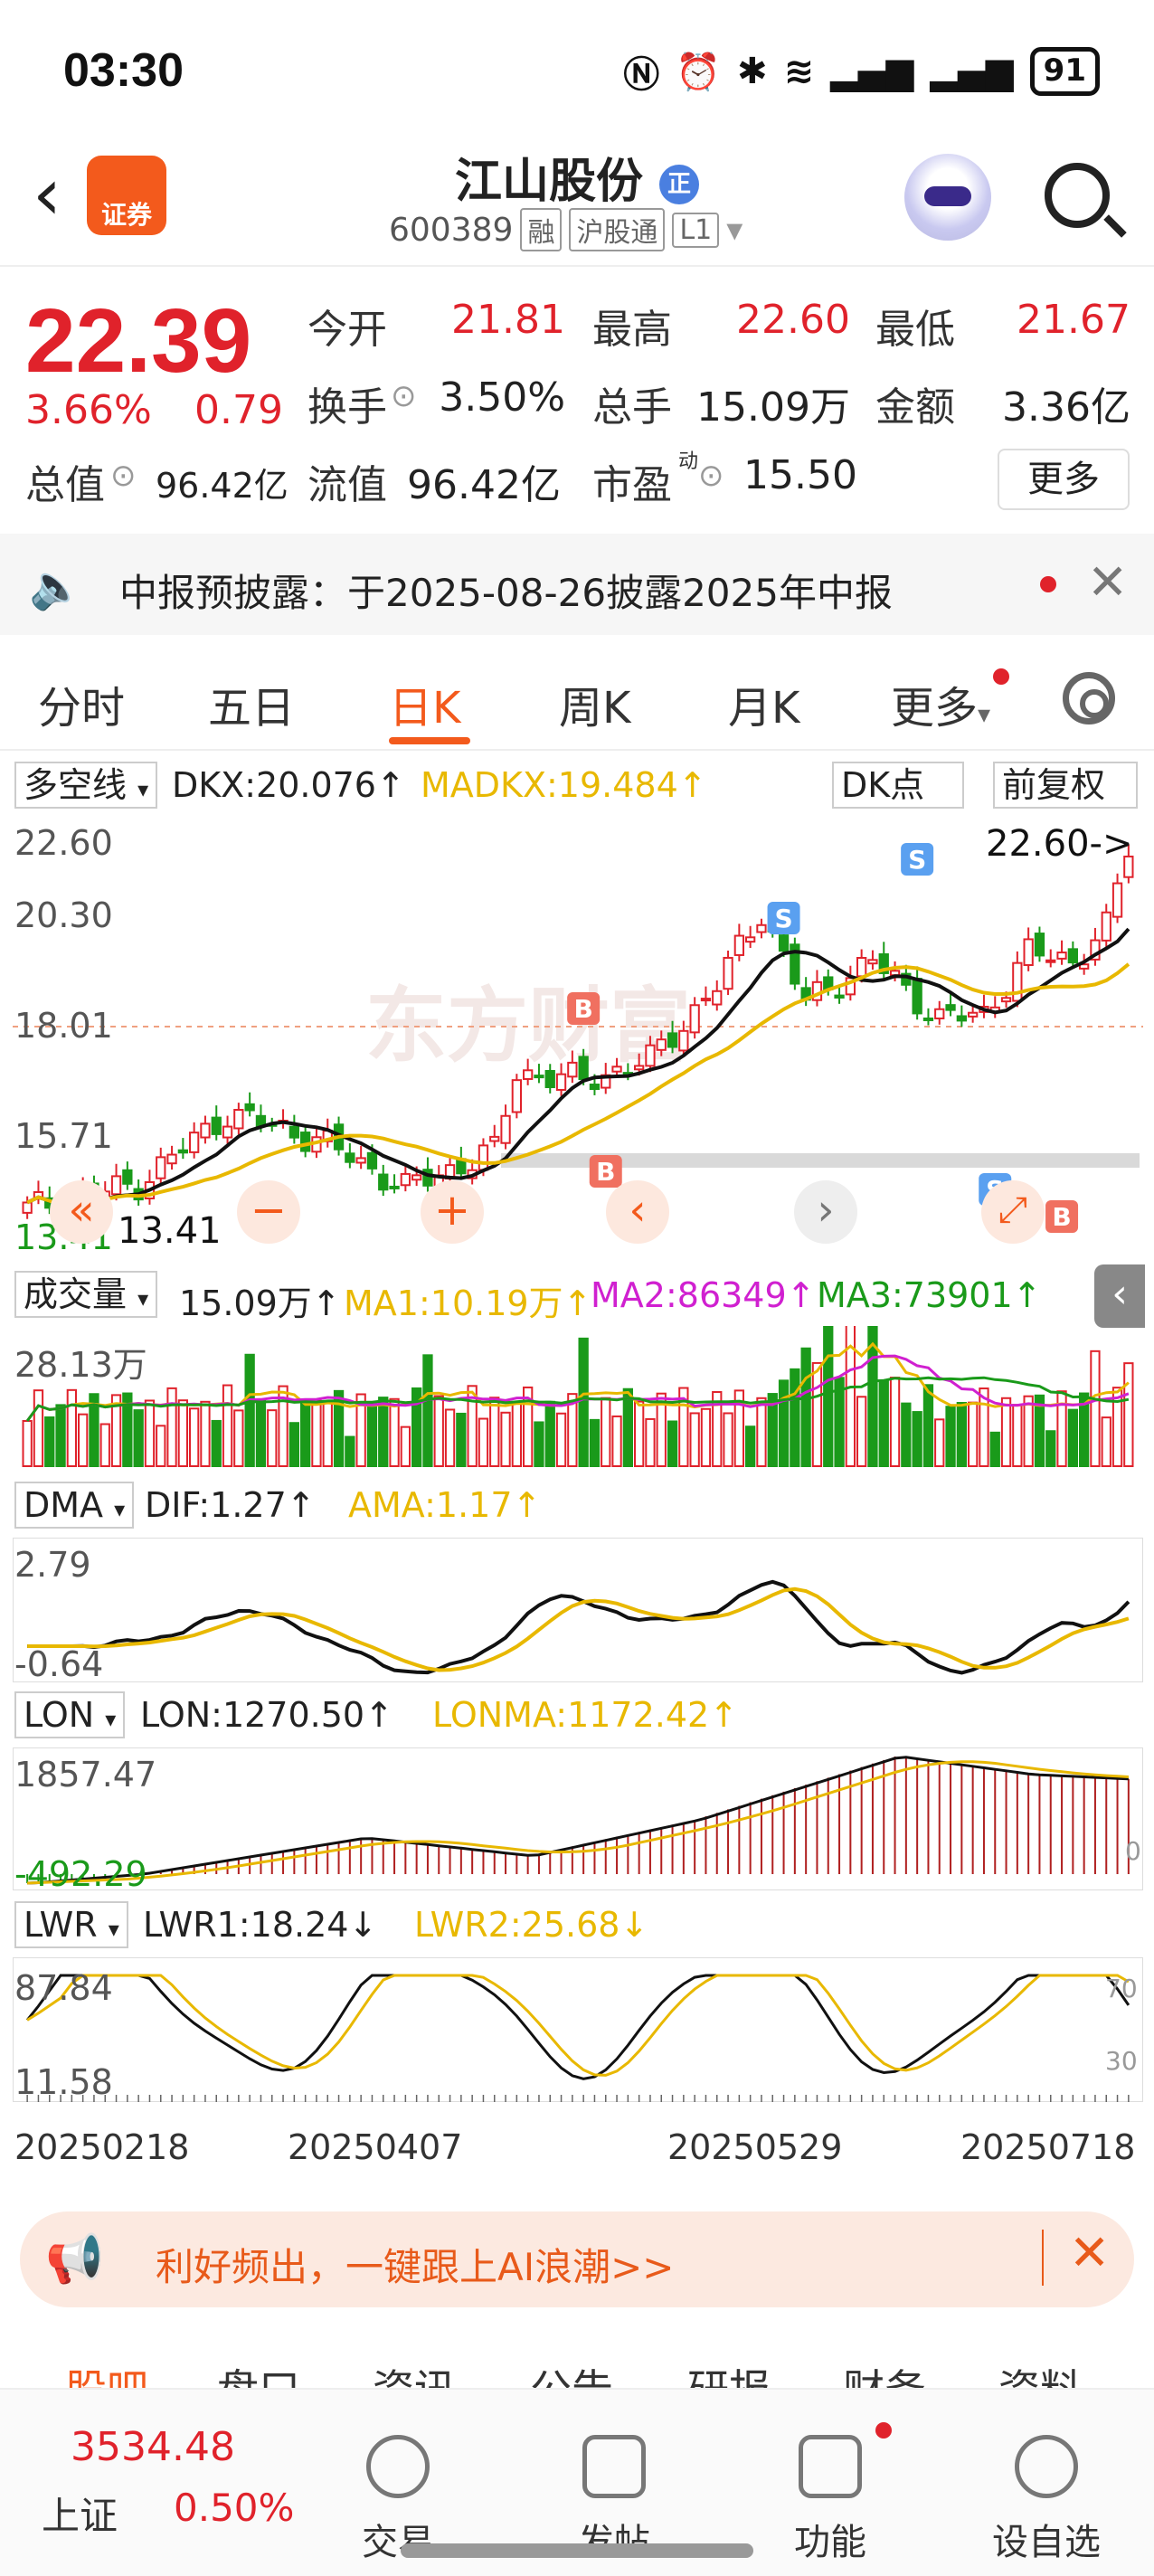 This screenshot has height=2576, width=1154. Describe the element at coordinates (940, 703) in the screenshot. I see `tab-more: 更多▾` at that location.